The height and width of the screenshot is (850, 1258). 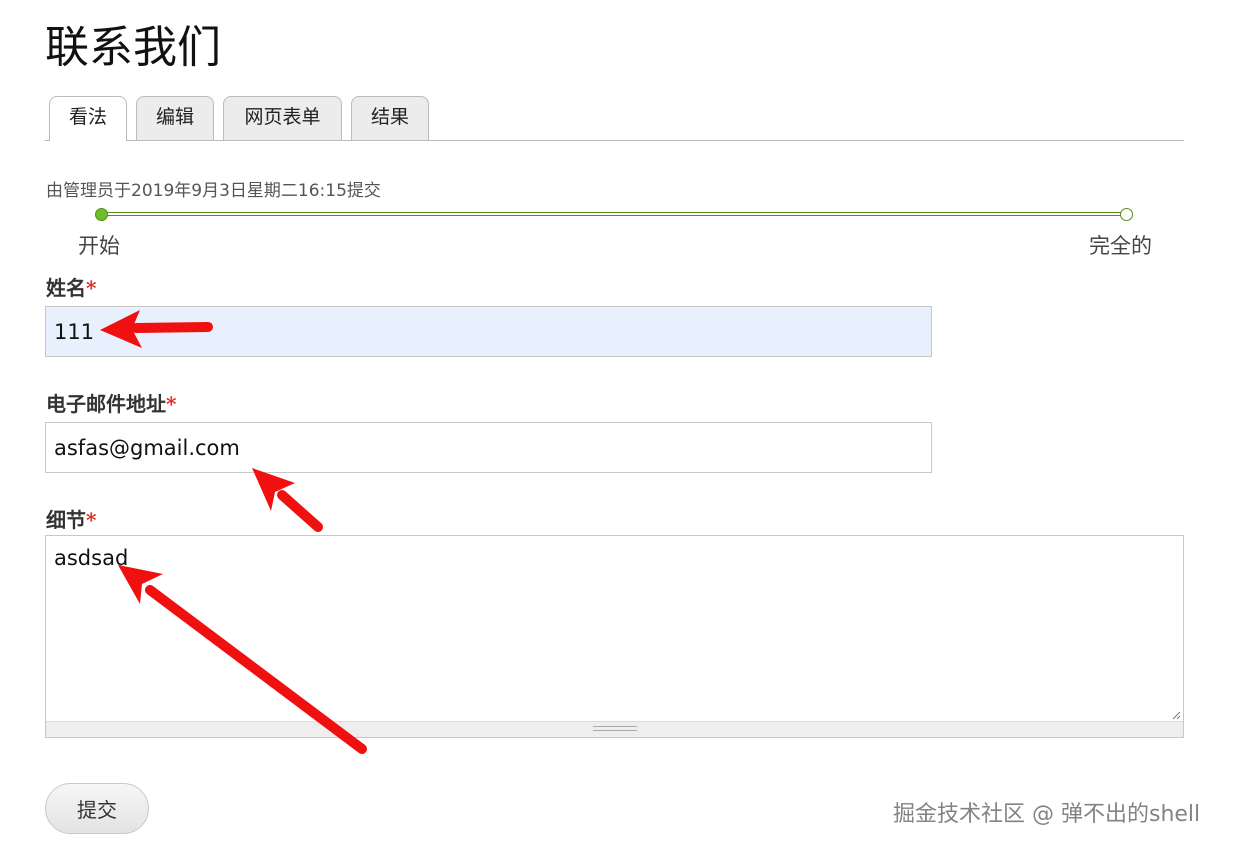 I want to click on name-label-text: 姓名, so click(x=66, y=288).